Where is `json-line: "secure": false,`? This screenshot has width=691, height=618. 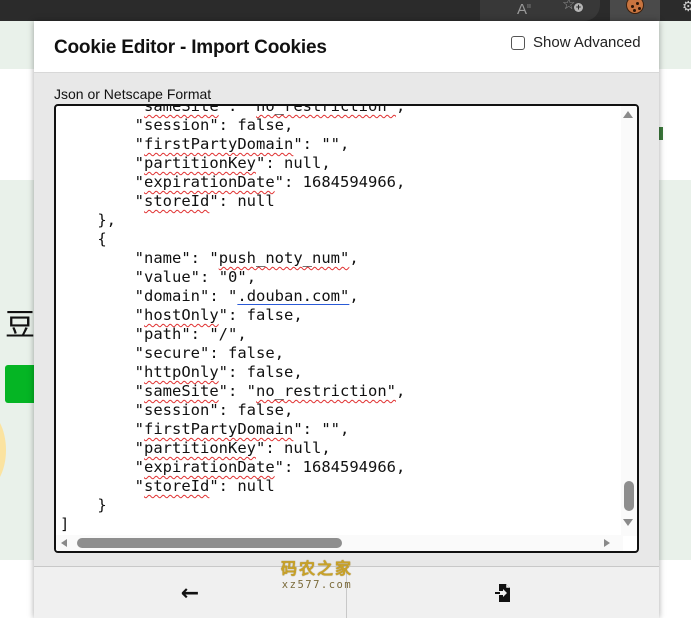
json-line: "secure": false, is located at coordinates (209, 353).